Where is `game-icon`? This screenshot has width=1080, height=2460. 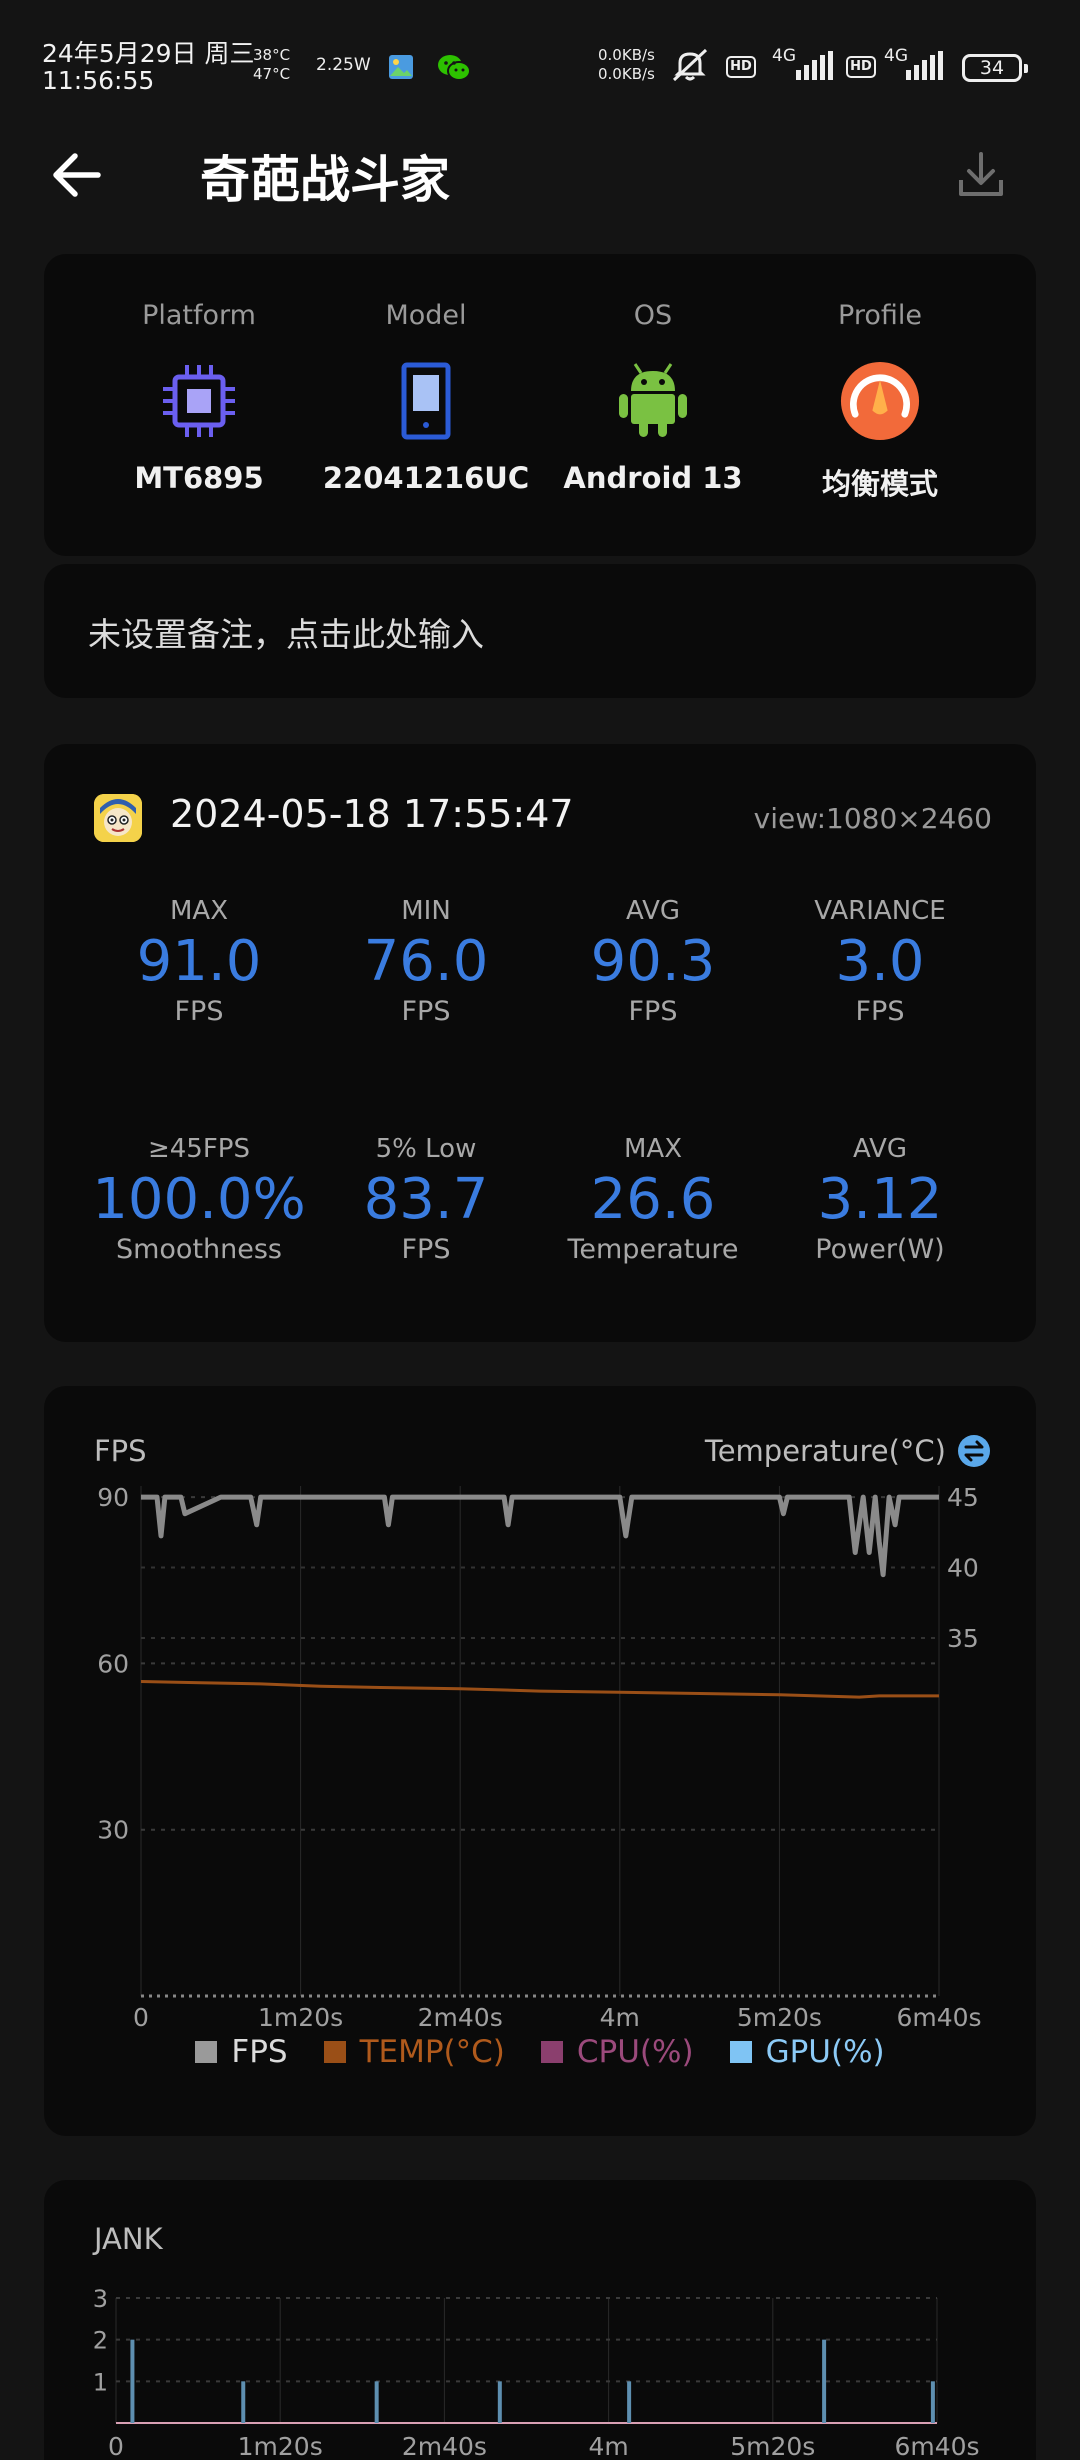
game-icon is located at coordinates (118, 818).